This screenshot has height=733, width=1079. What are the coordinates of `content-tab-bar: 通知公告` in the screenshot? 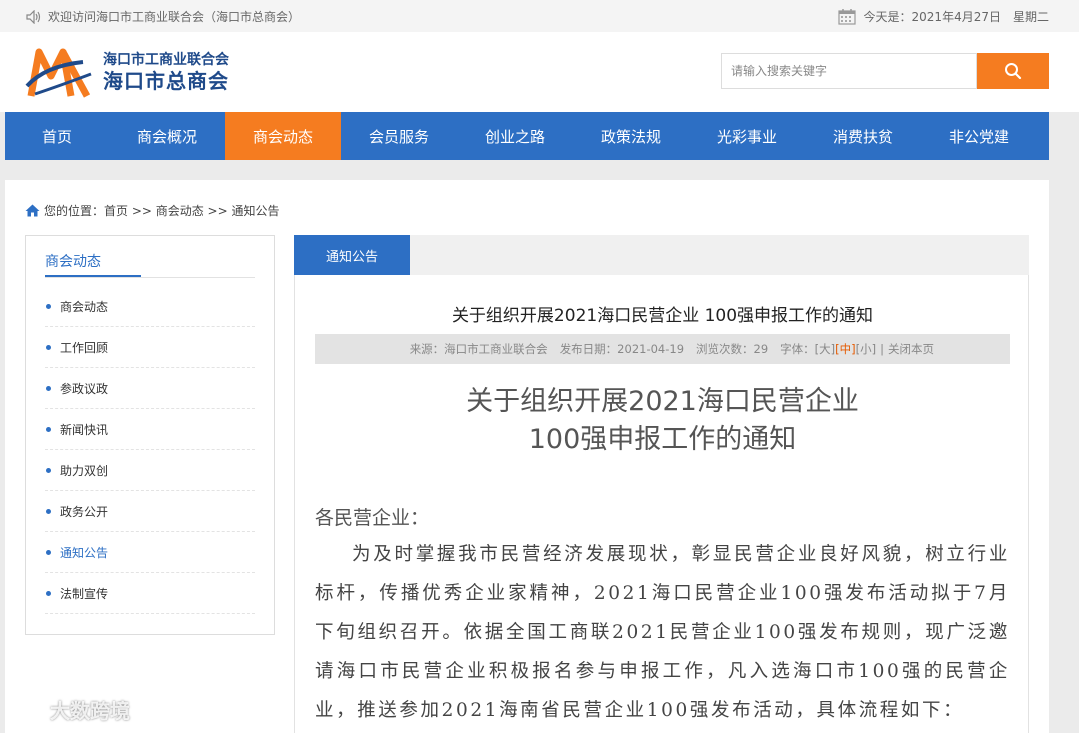 It's located at (661, 255).